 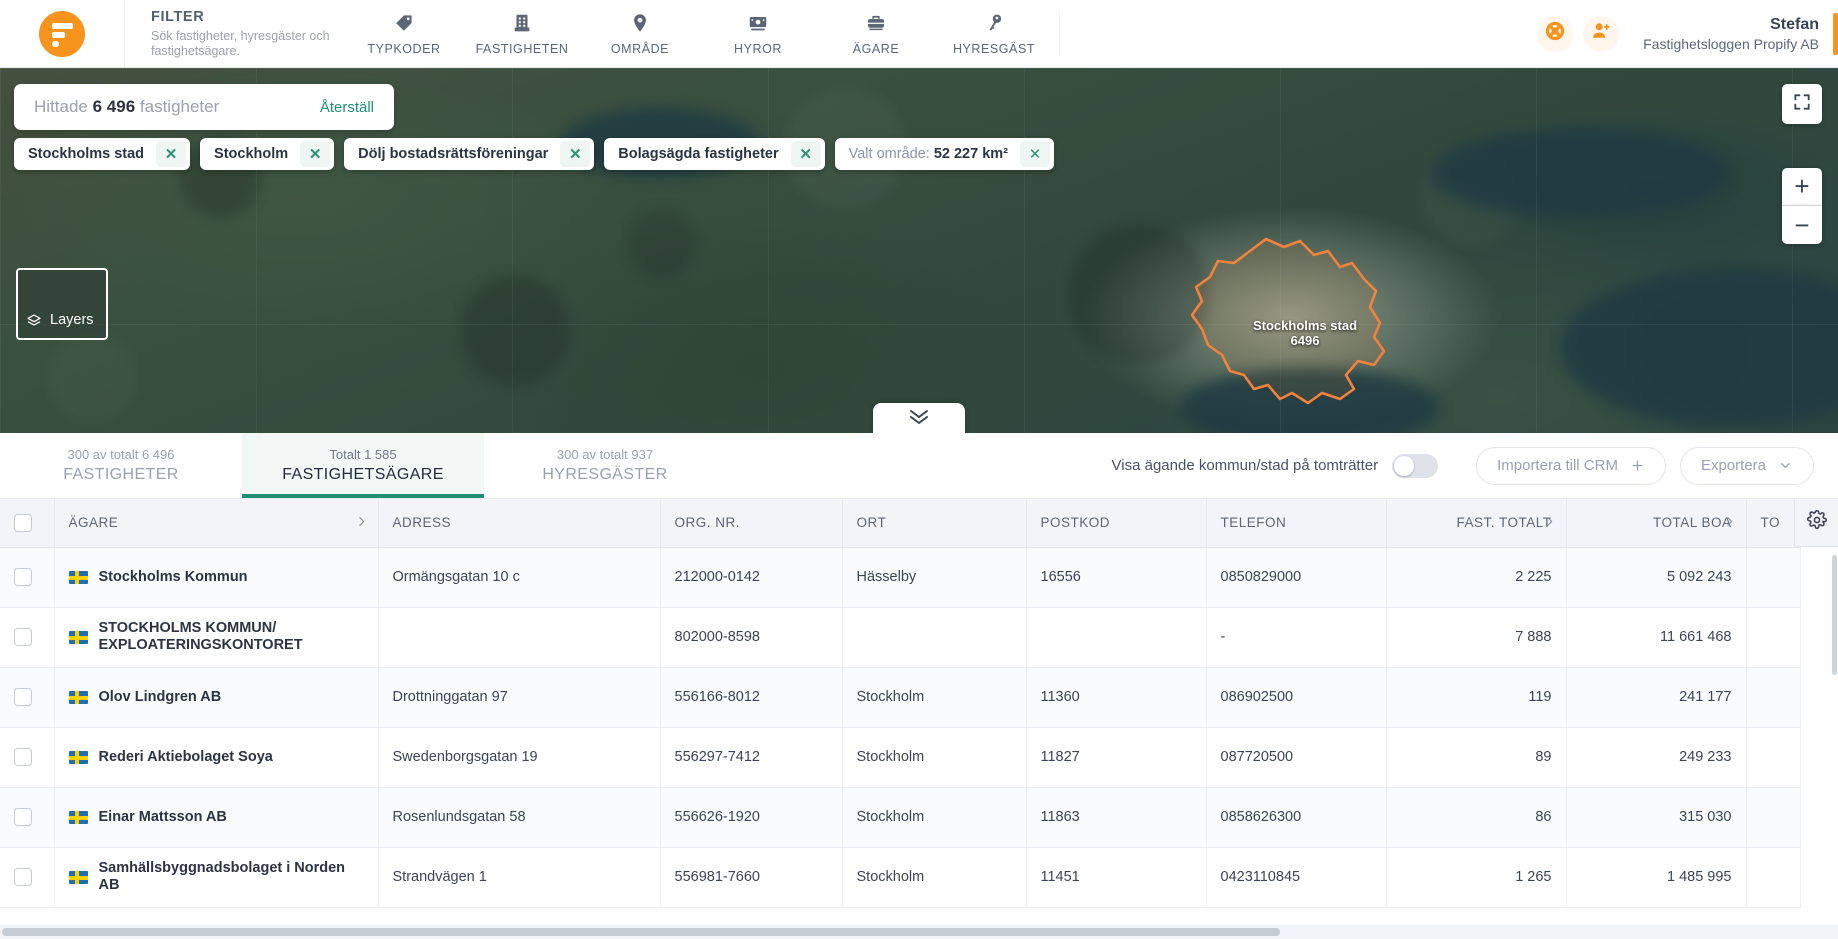 What do you see at coordinates (519, 523) in the screenshot?
I see `column-header-adress: ADRESS` at bounding box center [519, 523].